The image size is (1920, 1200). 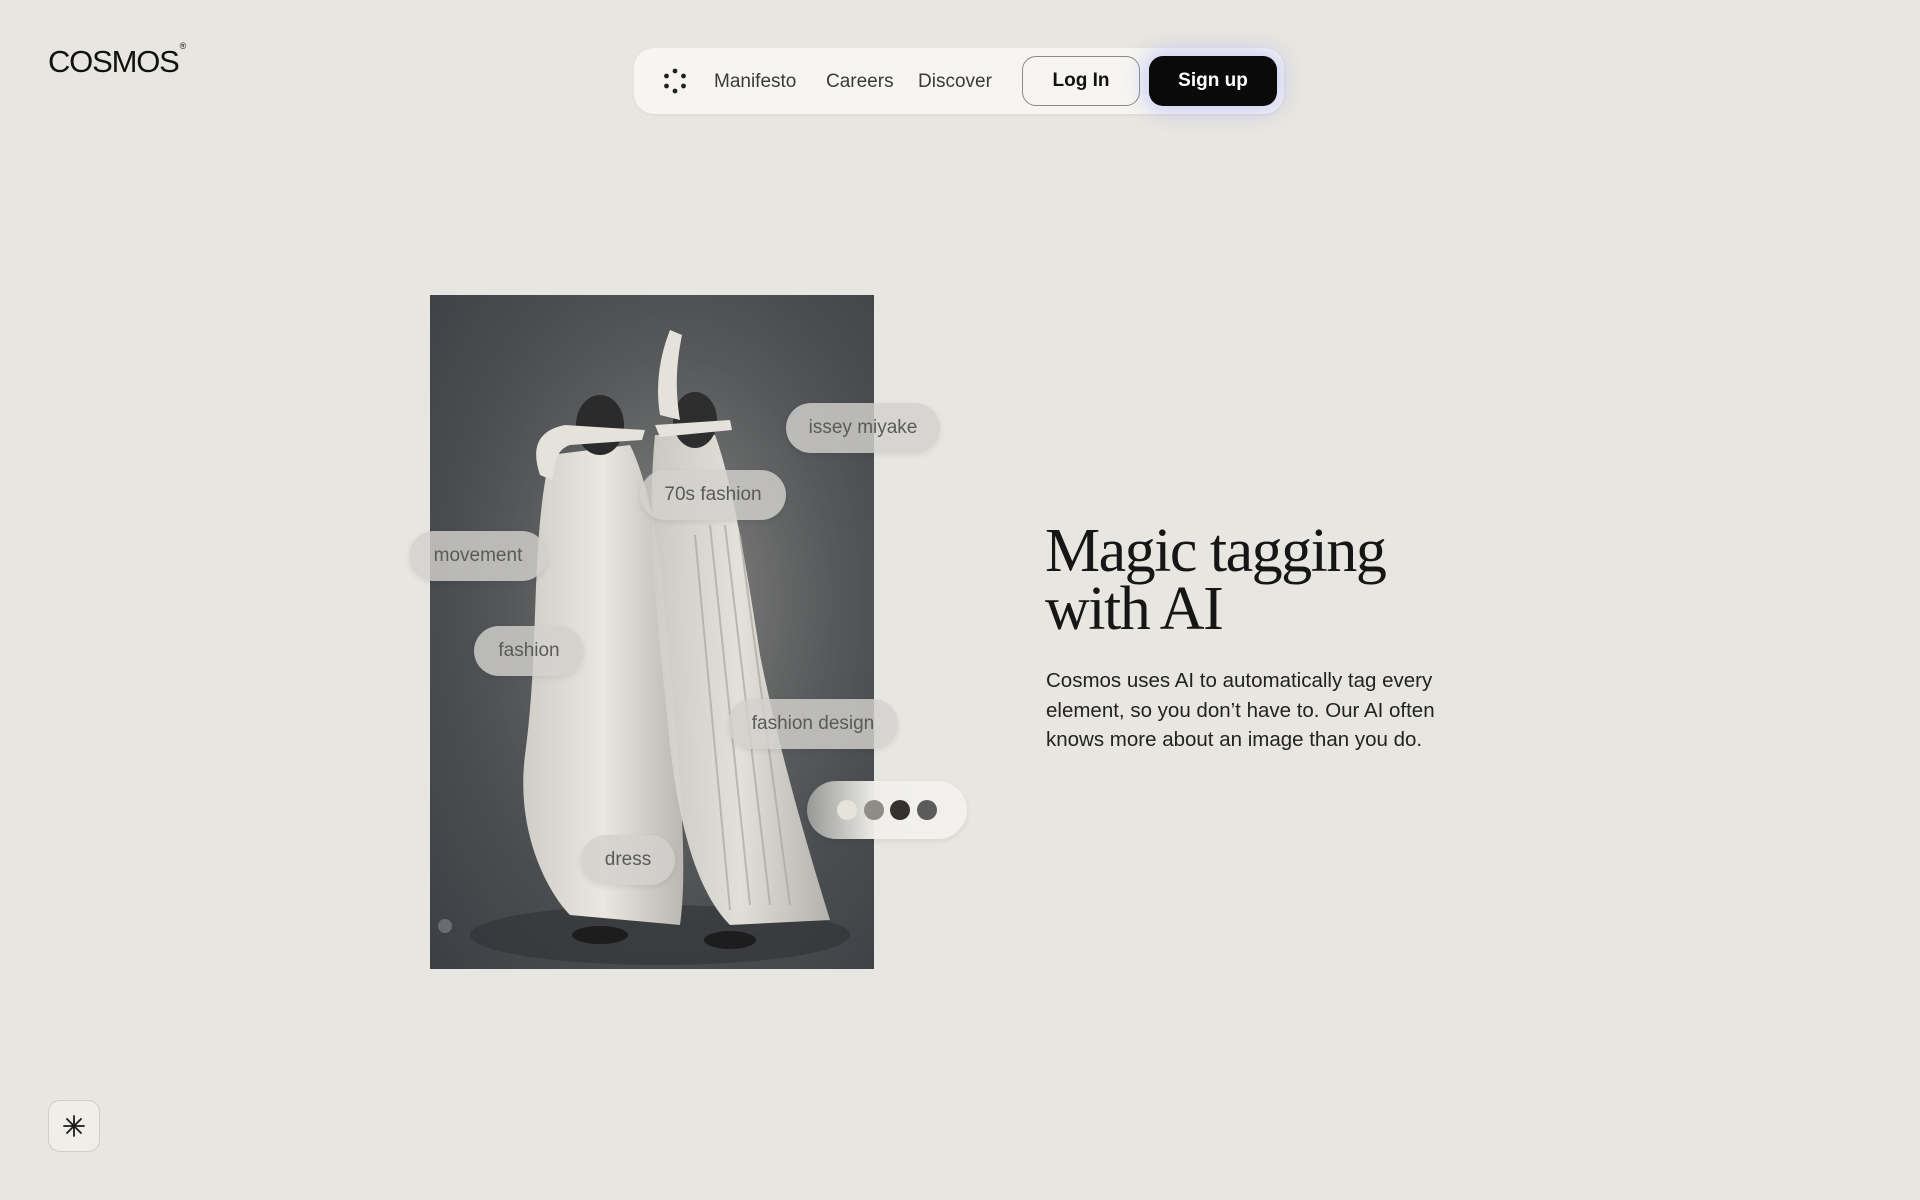 I want to click on nav-link-manifesto: Manifesto, so click(x=755, y=82).